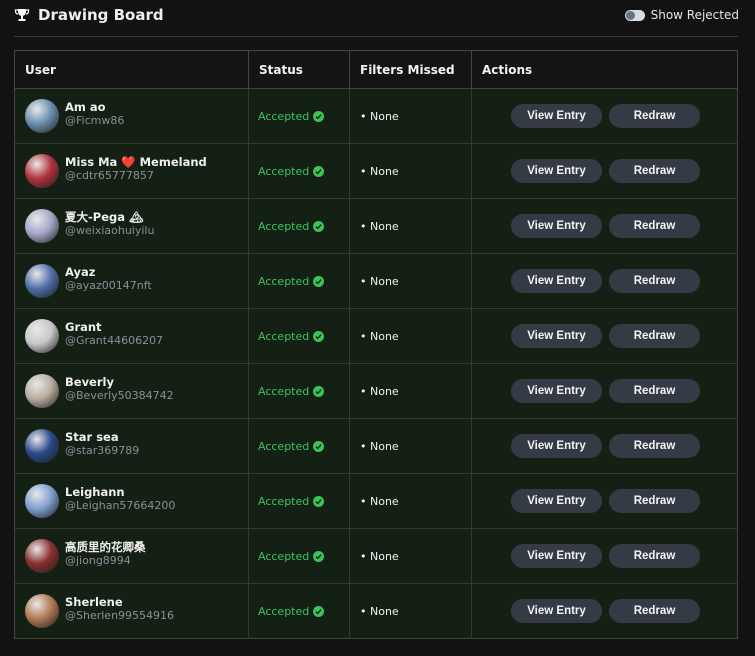  I want to click on user-info: Am ao @Ficmw86, so click(94, 114).